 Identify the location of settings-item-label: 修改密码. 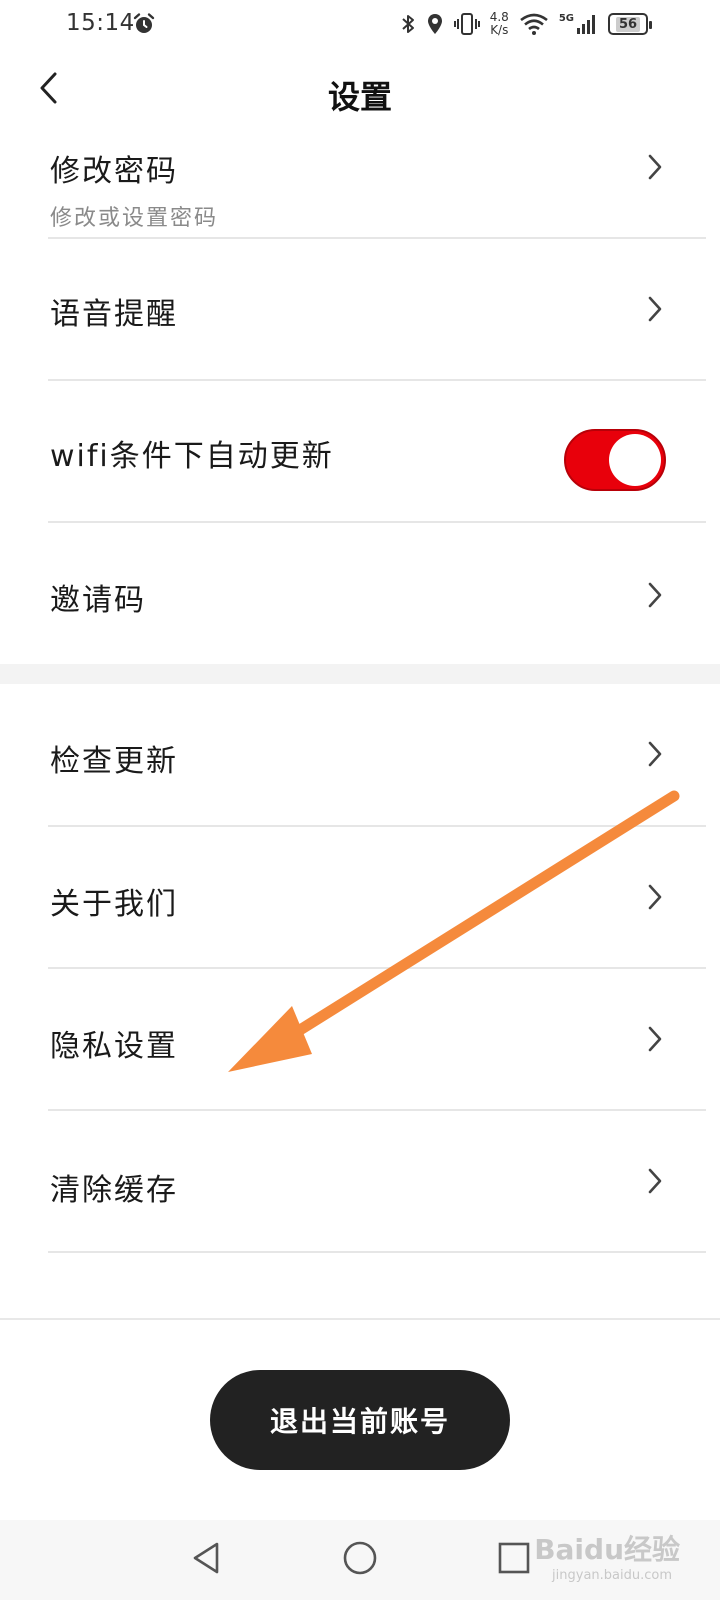
(114, 171).